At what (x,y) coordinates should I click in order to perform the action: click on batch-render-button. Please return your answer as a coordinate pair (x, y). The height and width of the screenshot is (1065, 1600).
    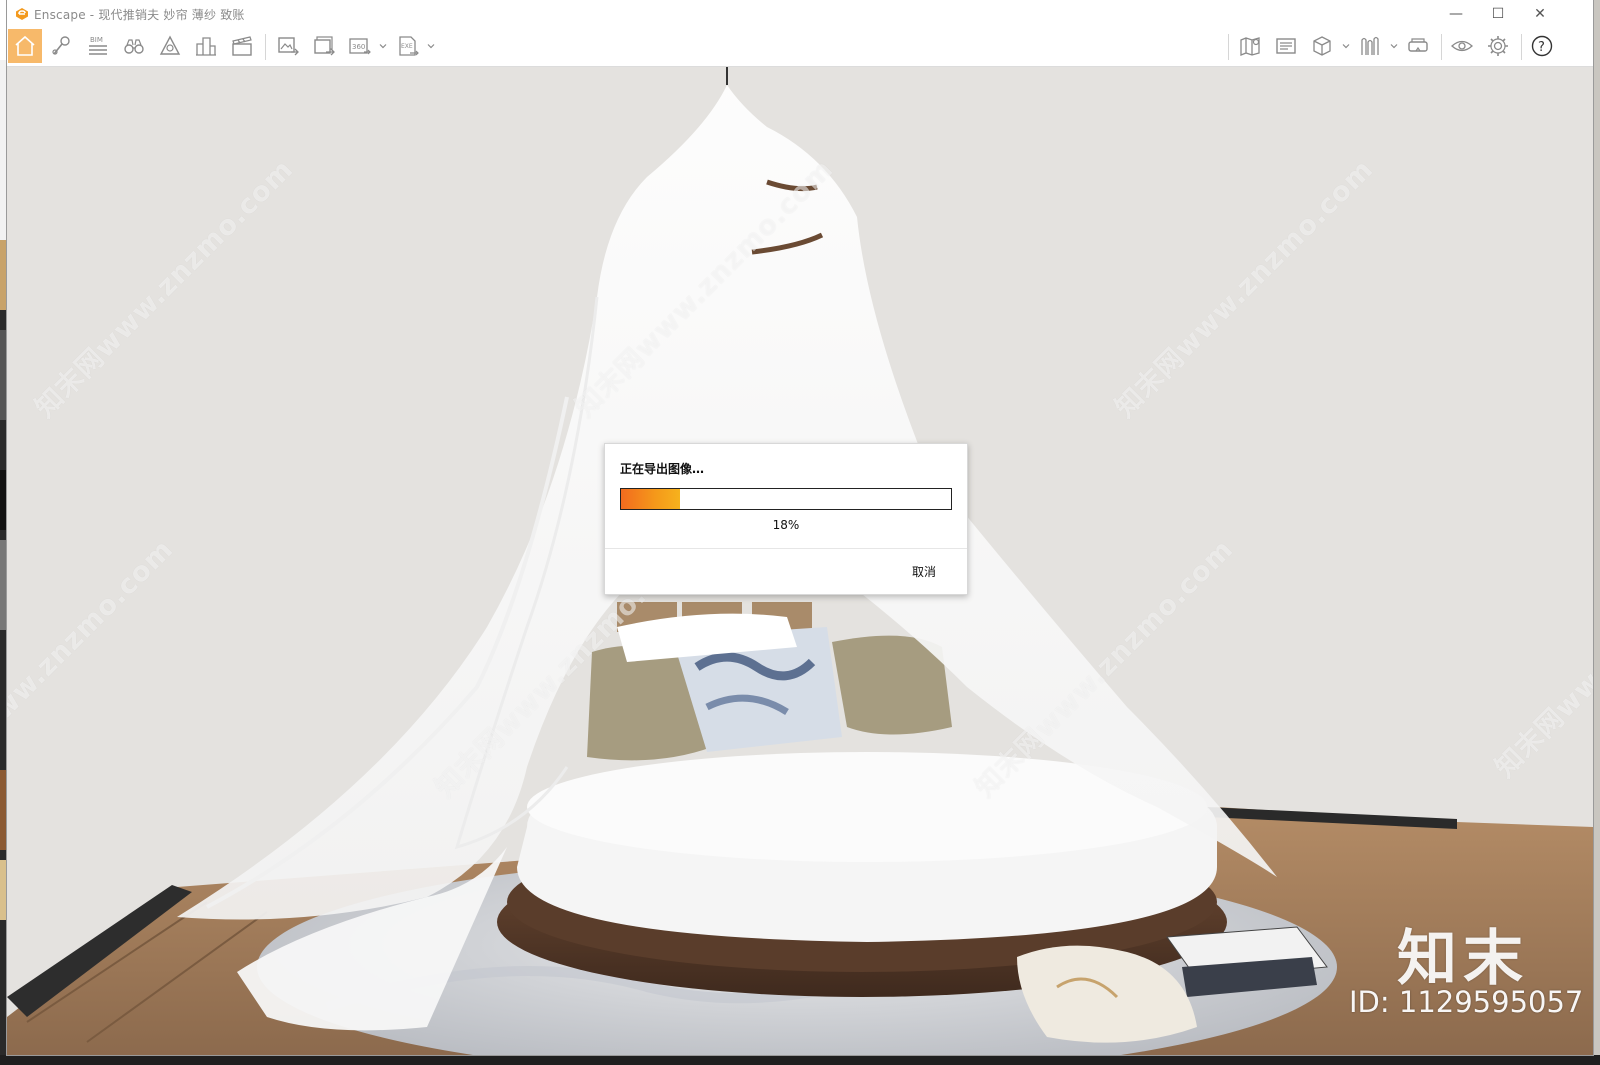
    Looking at the image, I should click on (324, 46).